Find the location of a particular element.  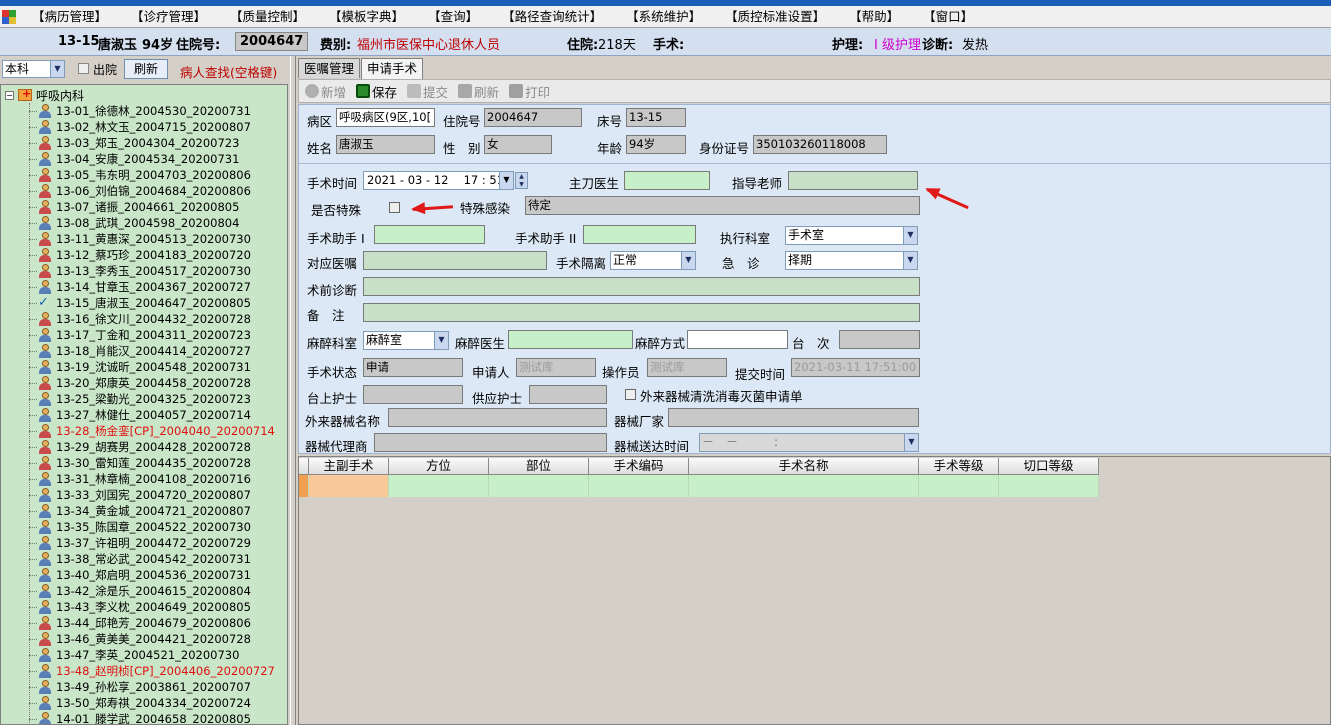

grid-cell-code is located at coordinates (639, 486).